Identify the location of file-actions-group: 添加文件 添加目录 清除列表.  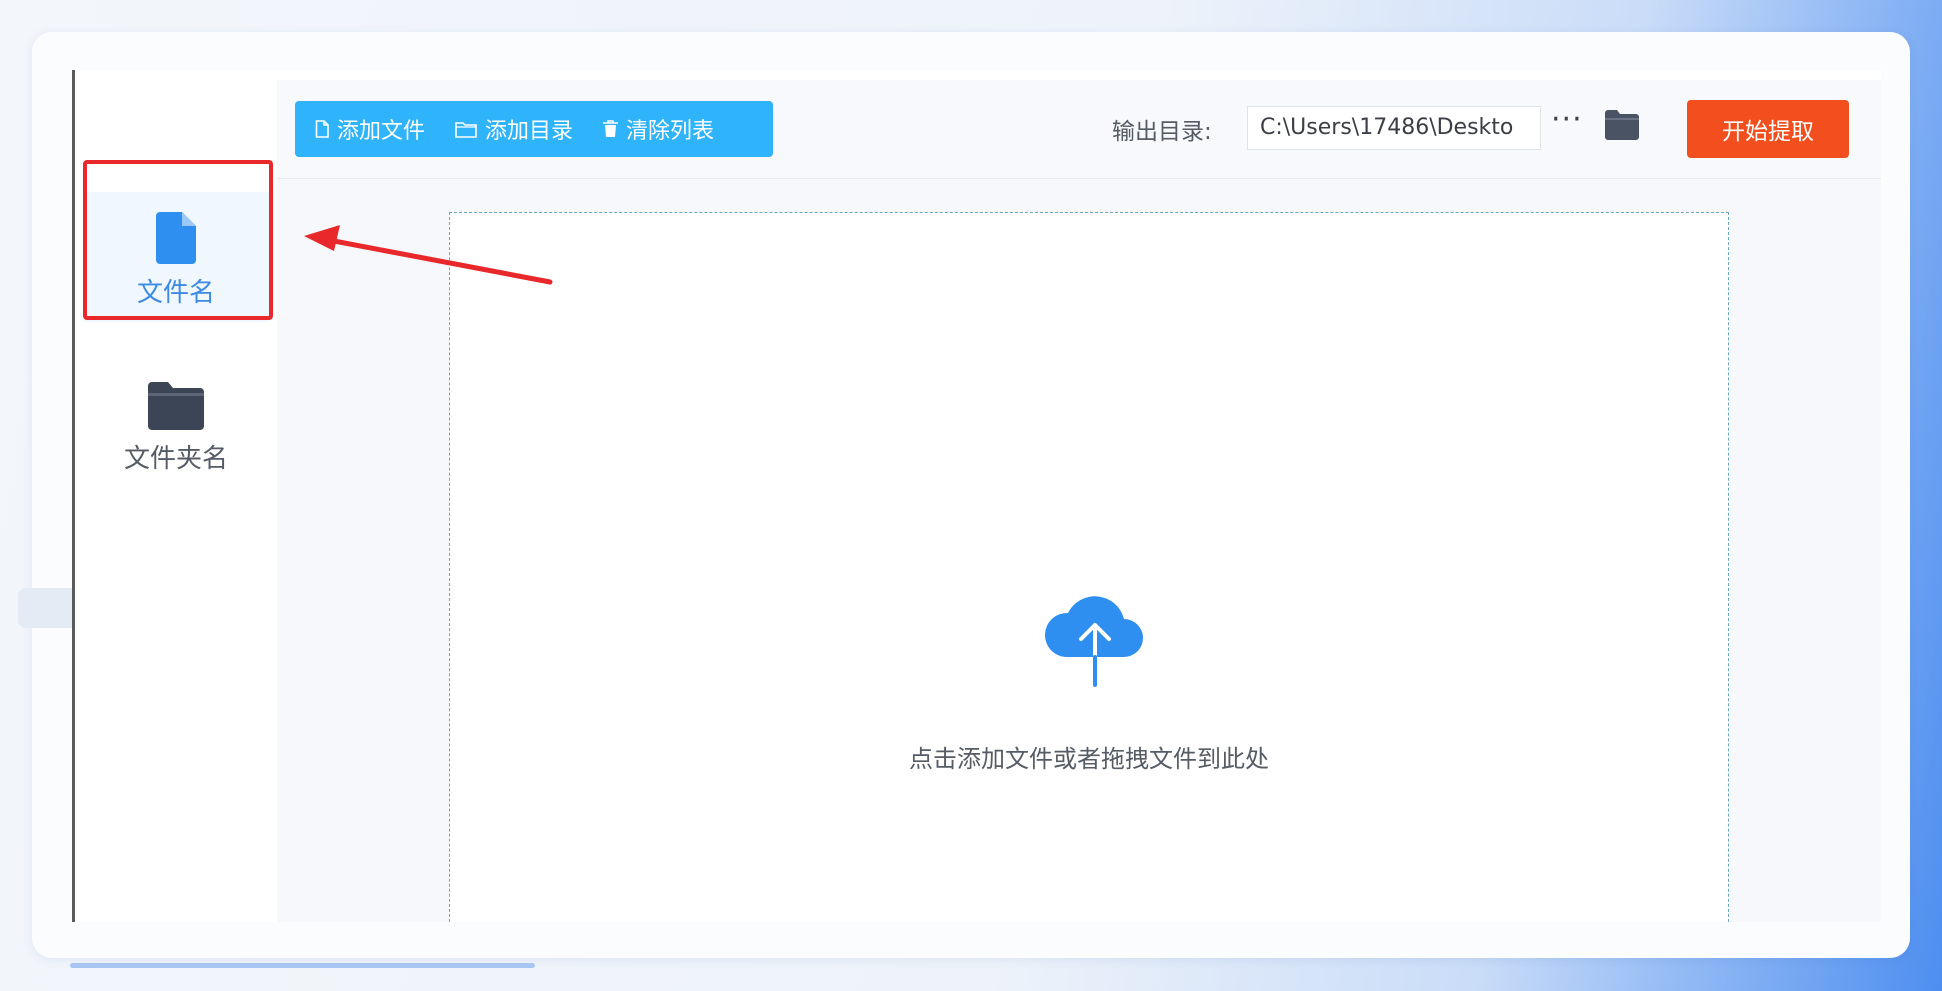
(534, 129).